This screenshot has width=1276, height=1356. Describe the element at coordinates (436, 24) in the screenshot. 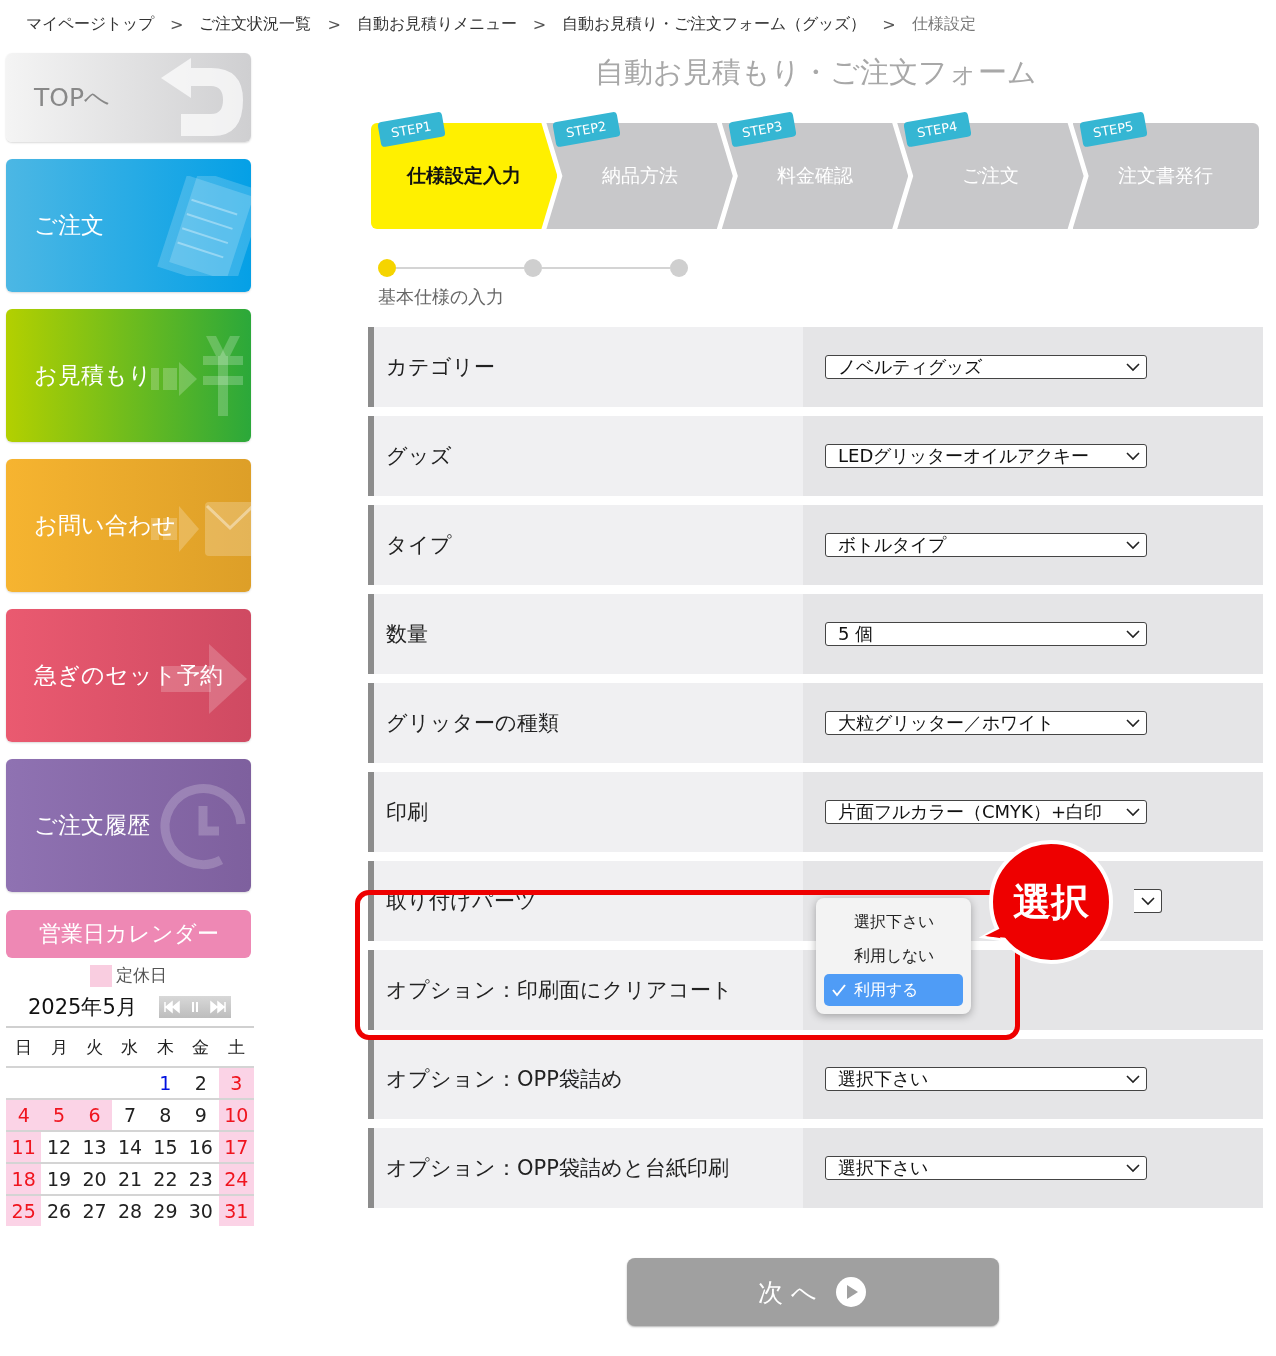

I see `breadcrumb-link: 自動お見積りメニュー` at that location.